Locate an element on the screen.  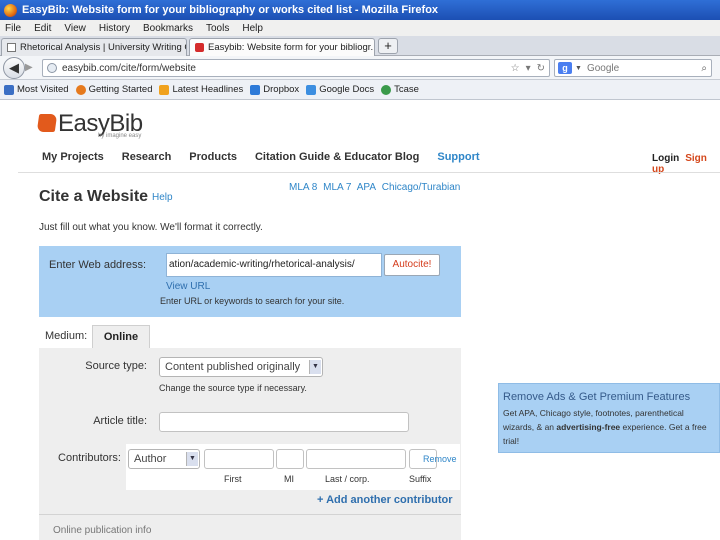
site-identity-icon is located at coordinates (52, 68).